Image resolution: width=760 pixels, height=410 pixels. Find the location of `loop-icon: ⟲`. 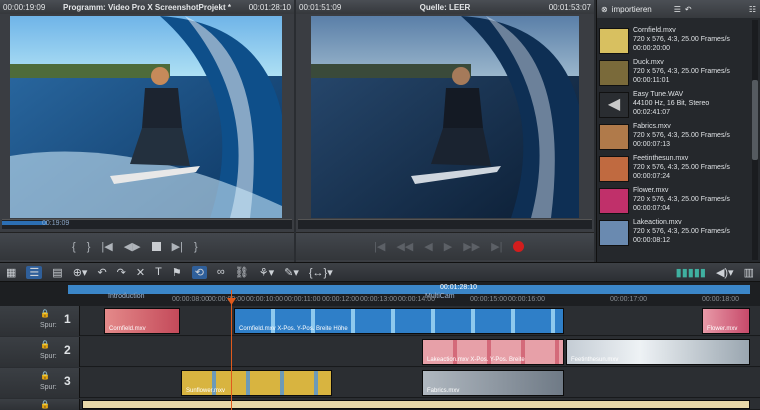

loop-icon: ⟲ is located at coordinates (199, 272).